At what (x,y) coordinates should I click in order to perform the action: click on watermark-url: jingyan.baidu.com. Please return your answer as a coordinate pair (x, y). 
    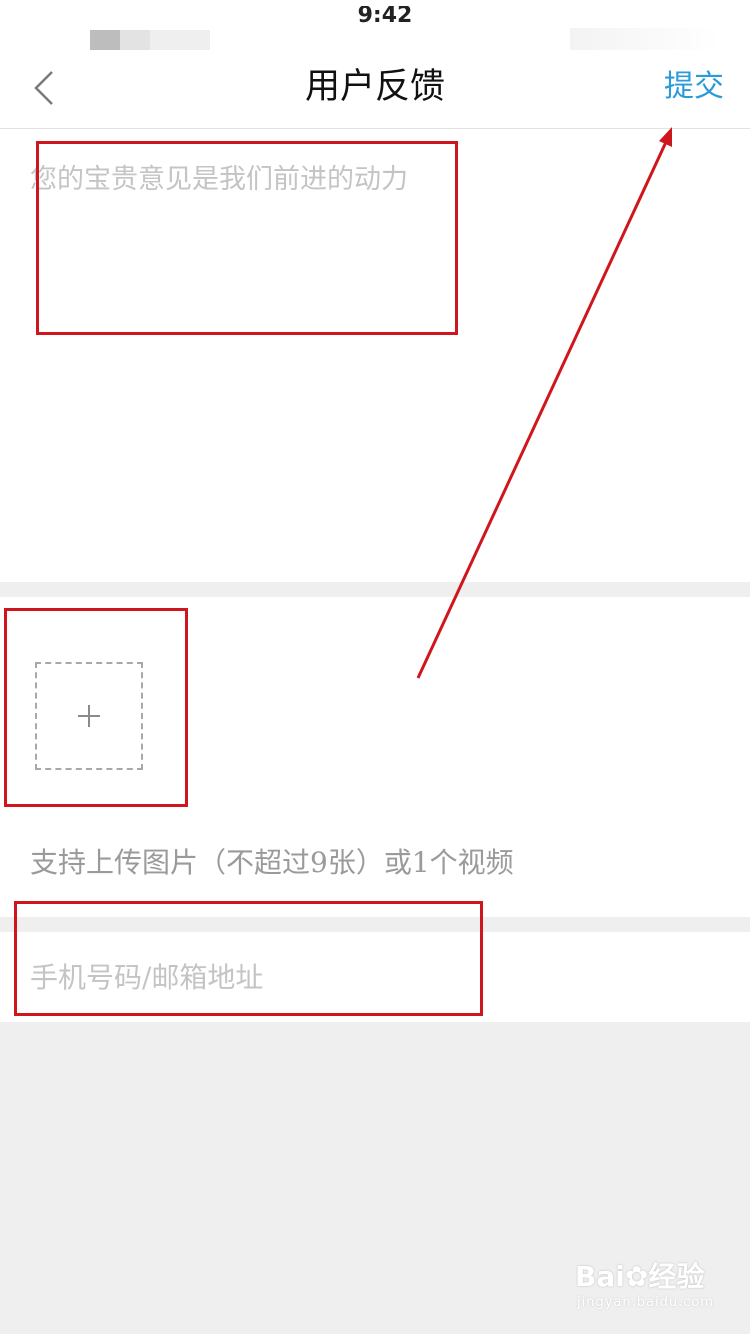
    Looking at the image, I should click on (645, 1302).